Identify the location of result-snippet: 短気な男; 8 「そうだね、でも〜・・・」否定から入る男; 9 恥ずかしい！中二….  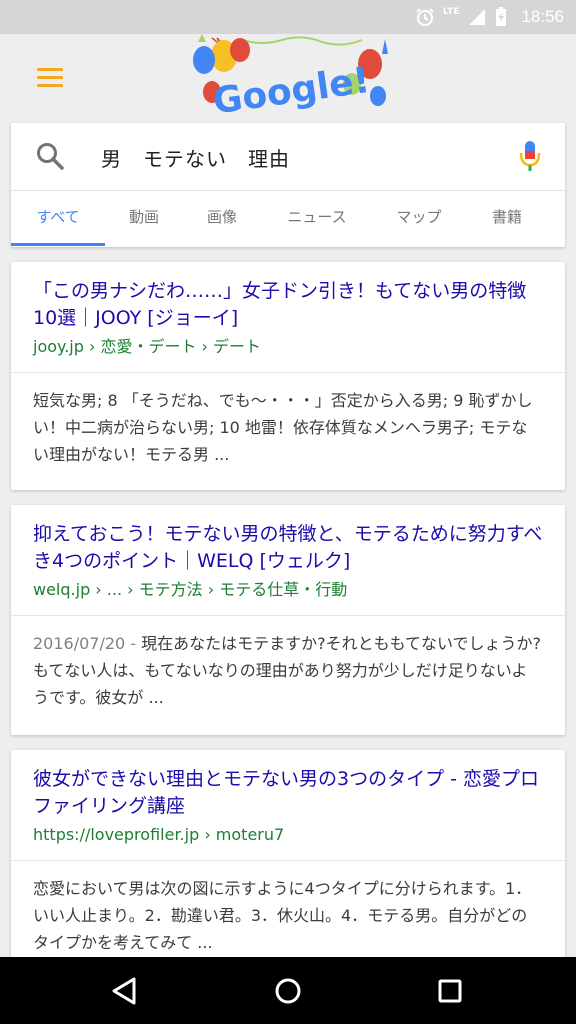
(288, 427).